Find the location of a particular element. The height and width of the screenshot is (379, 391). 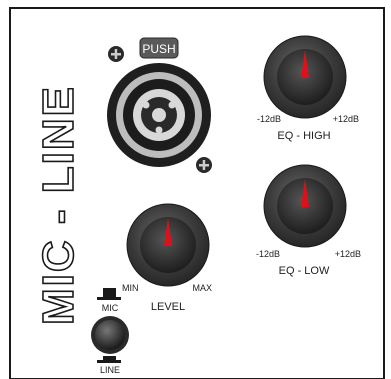

eq-high-knob is located at coordinates (305, 77).